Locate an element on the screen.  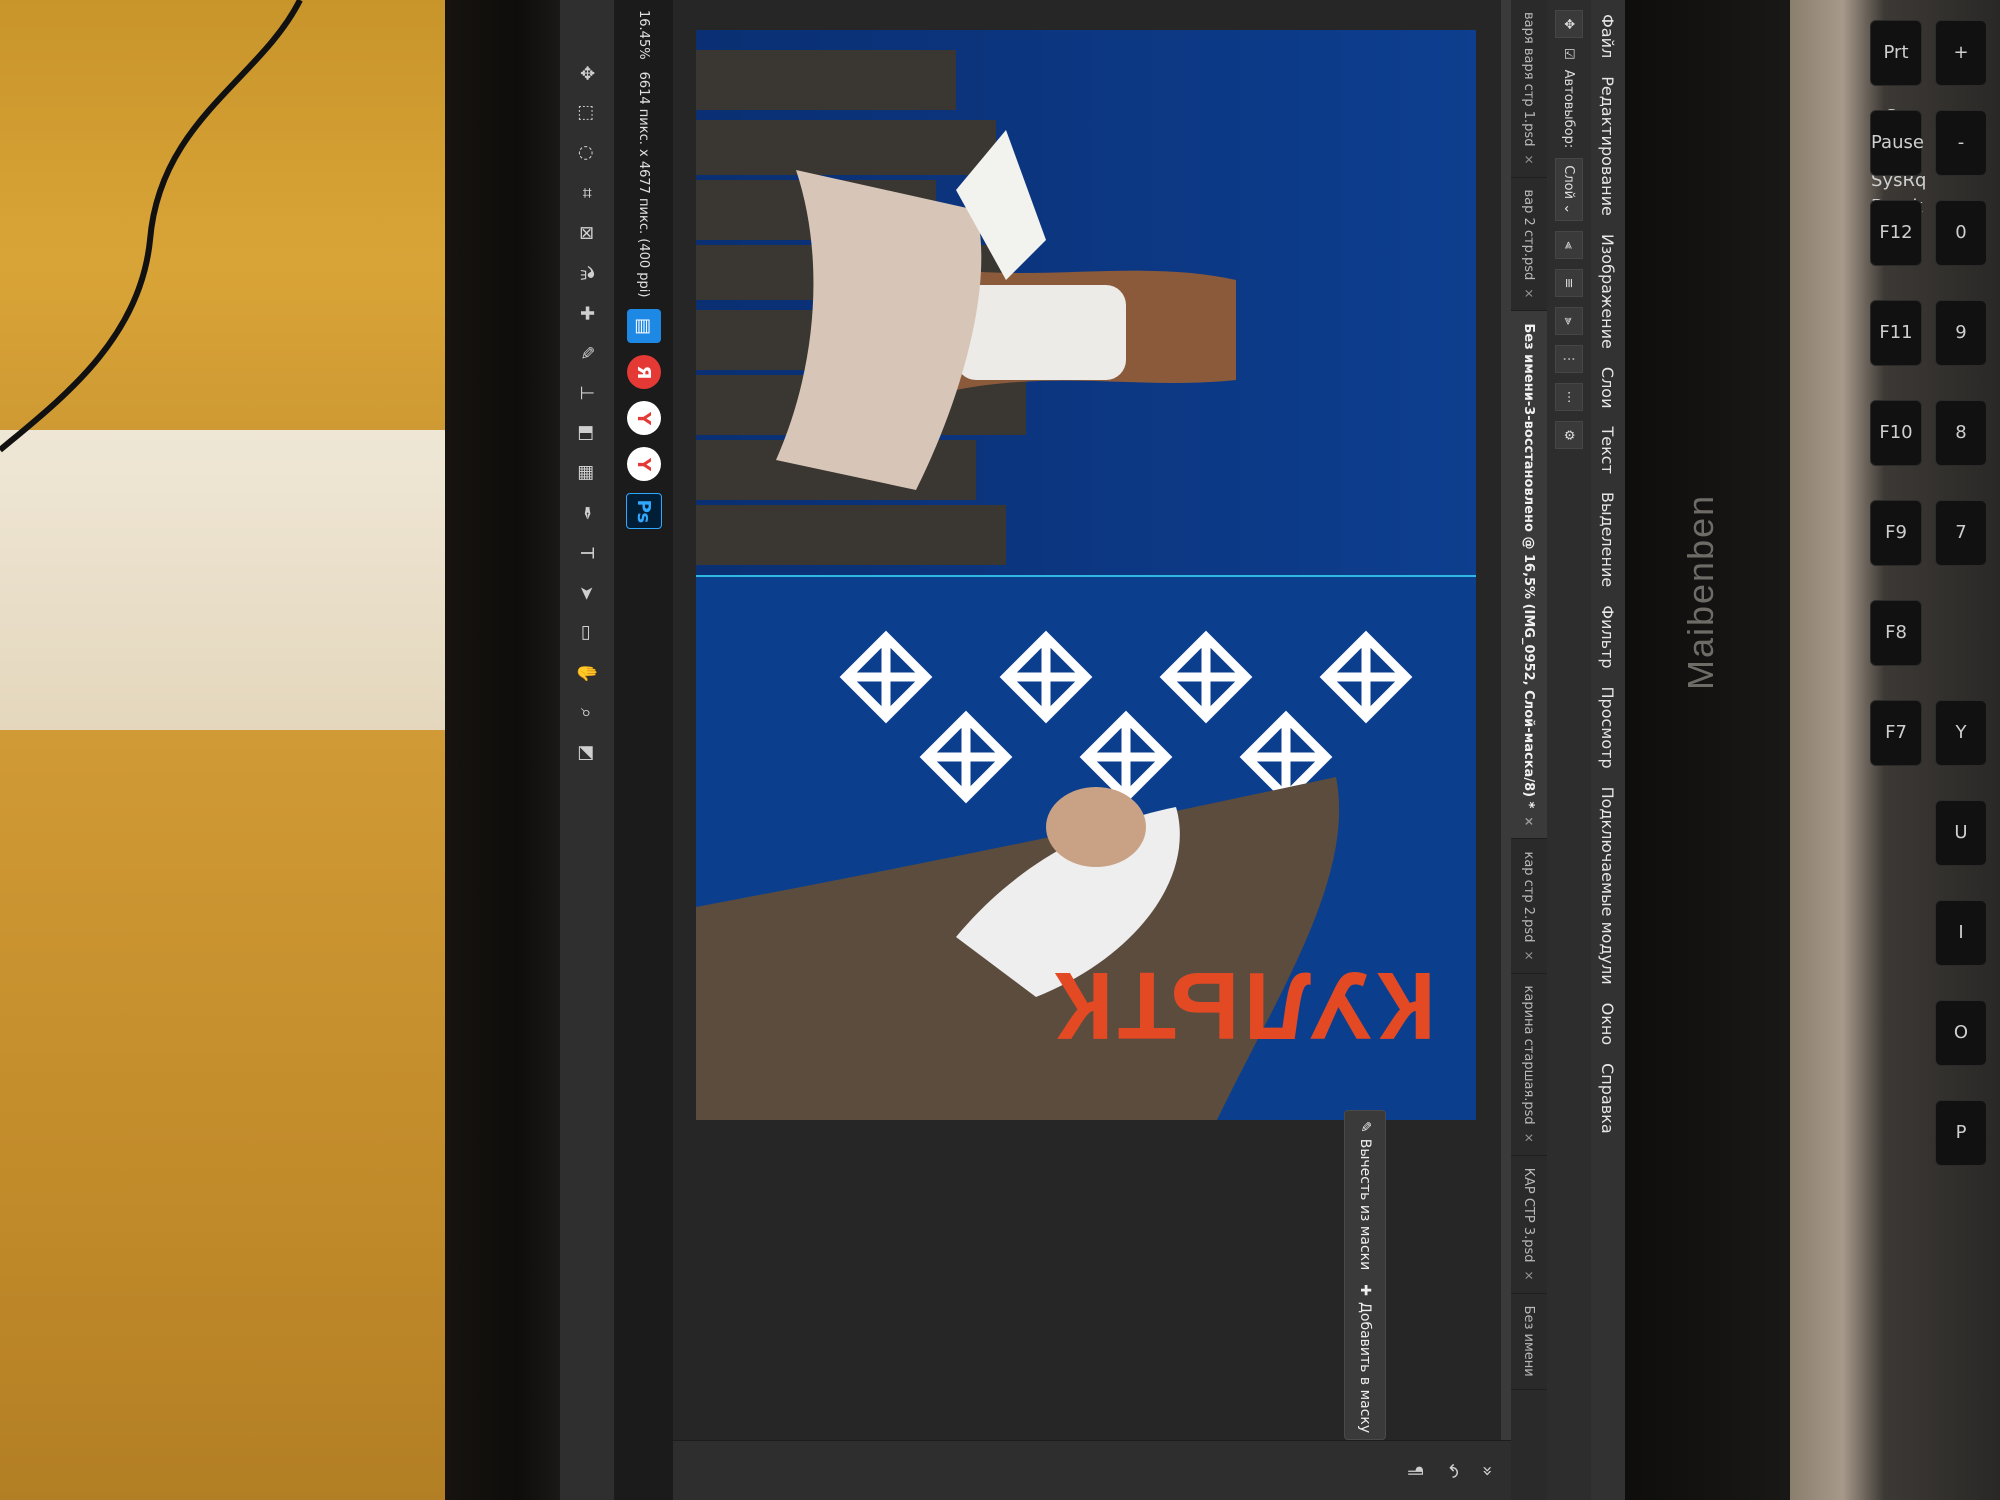
key: - is located at coordinates (1961, 143).